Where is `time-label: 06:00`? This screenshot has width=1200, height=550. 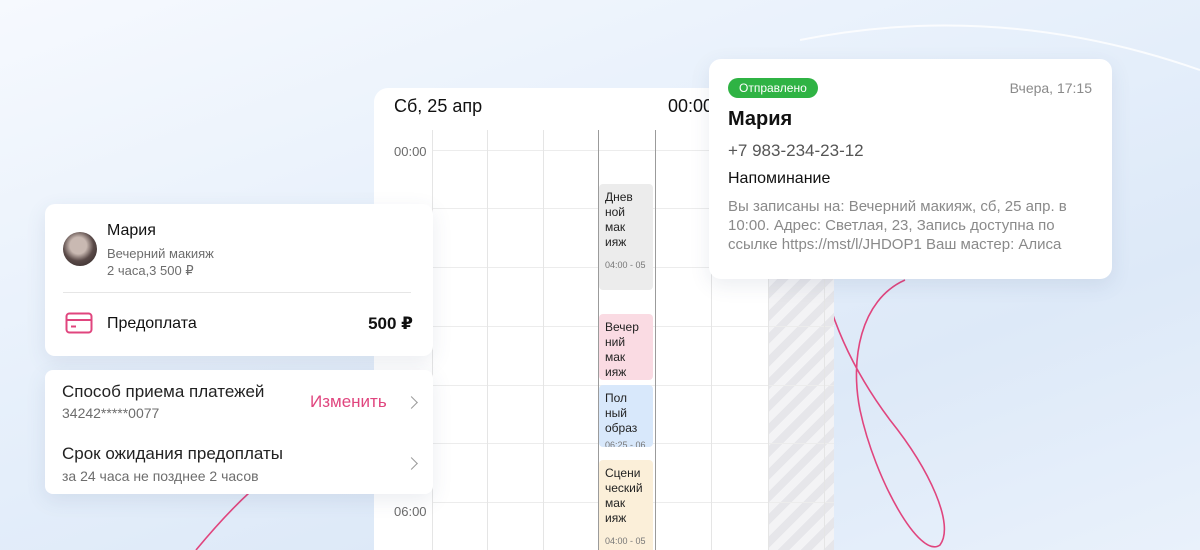 time-label: 06:00 is located at coordinates (410, 511).